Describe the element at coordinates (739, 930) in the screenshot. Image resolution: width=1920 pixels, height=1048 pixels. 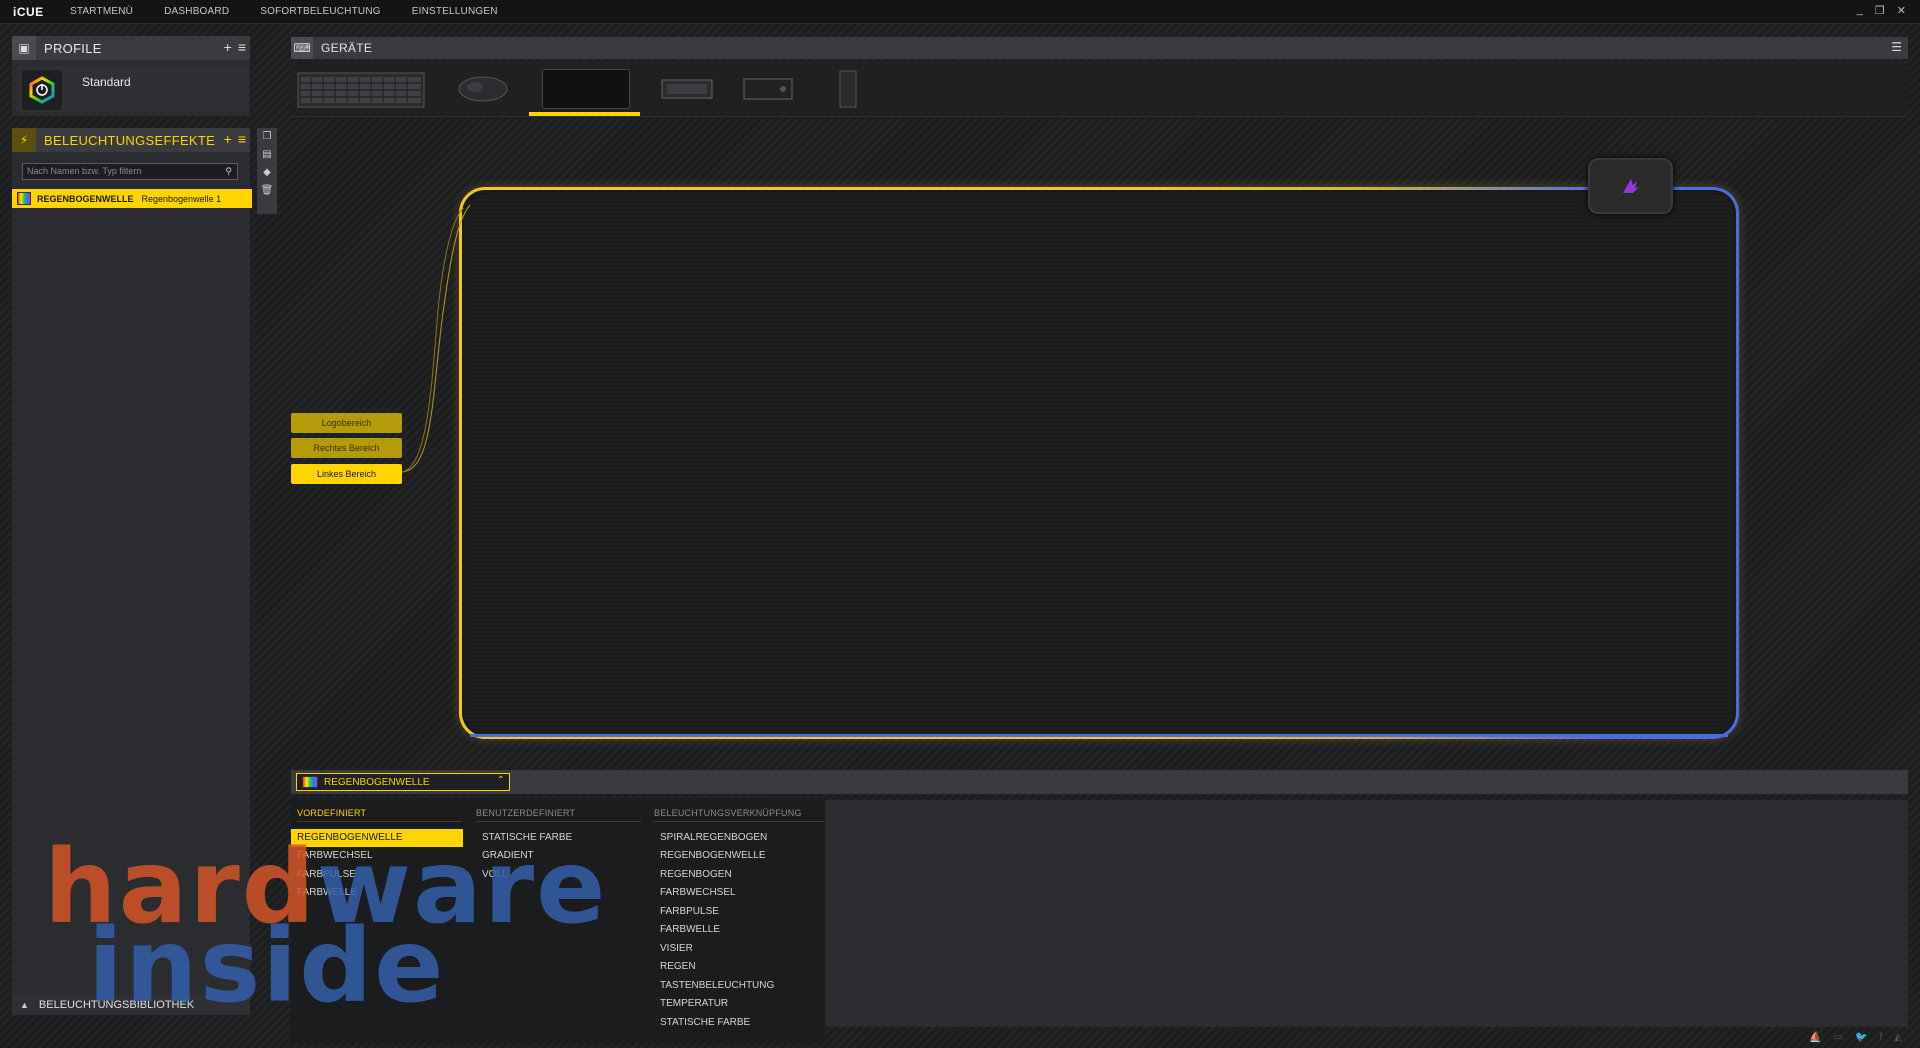
I see `menu-item-farbwelle-link: FARBWELLE` at that location.